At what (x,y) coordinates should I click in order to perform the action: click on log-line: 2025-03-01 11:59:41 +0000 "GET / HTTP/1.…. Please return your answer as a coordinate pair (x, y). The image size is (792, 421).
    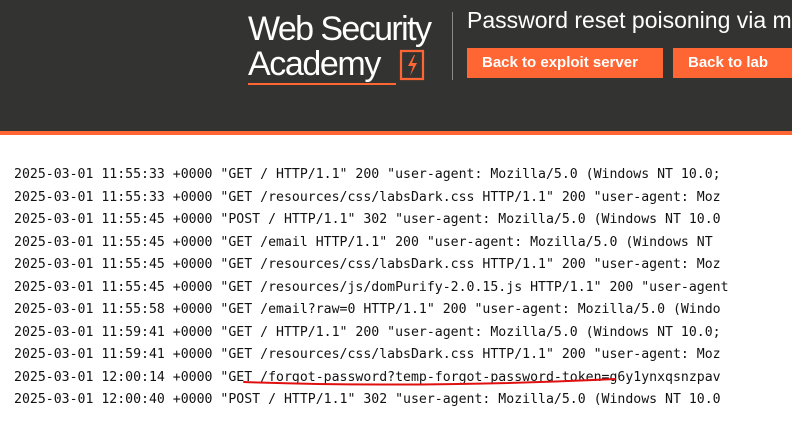
    Looking at the image, I should click on (367, 332).